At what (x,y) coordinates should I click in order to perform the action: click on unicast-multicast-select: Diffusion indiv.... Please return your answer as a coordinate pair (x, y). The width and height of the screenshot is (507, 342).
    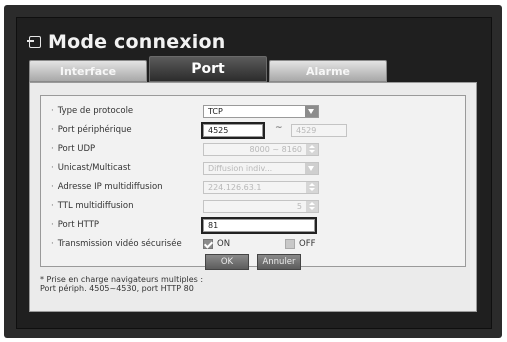
    Looking at the image, I should click on (261, 168).